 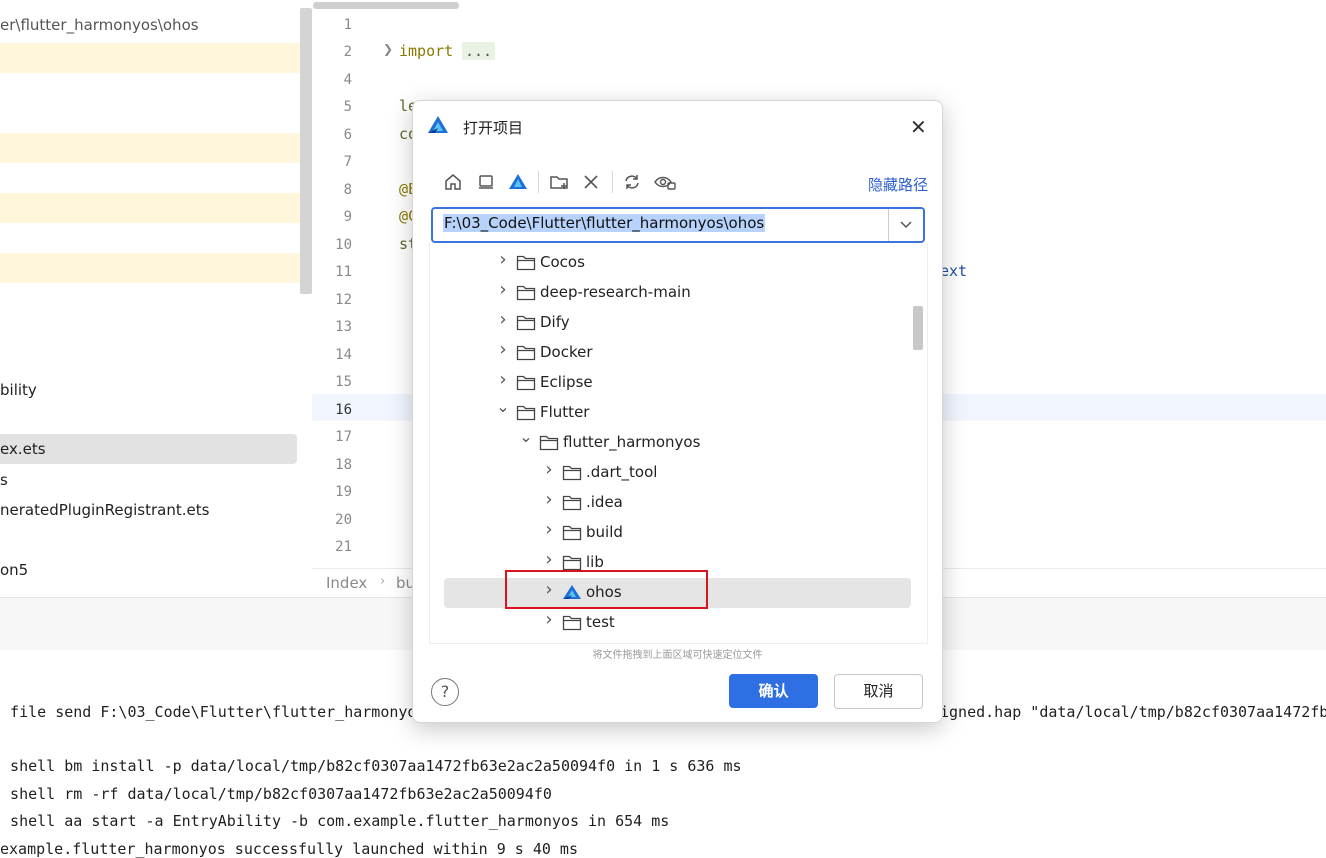 What do you see at coordinates (878, 691) in the screenshot?
I see `cancel-button: 取消` at bounding box center [878, 691].